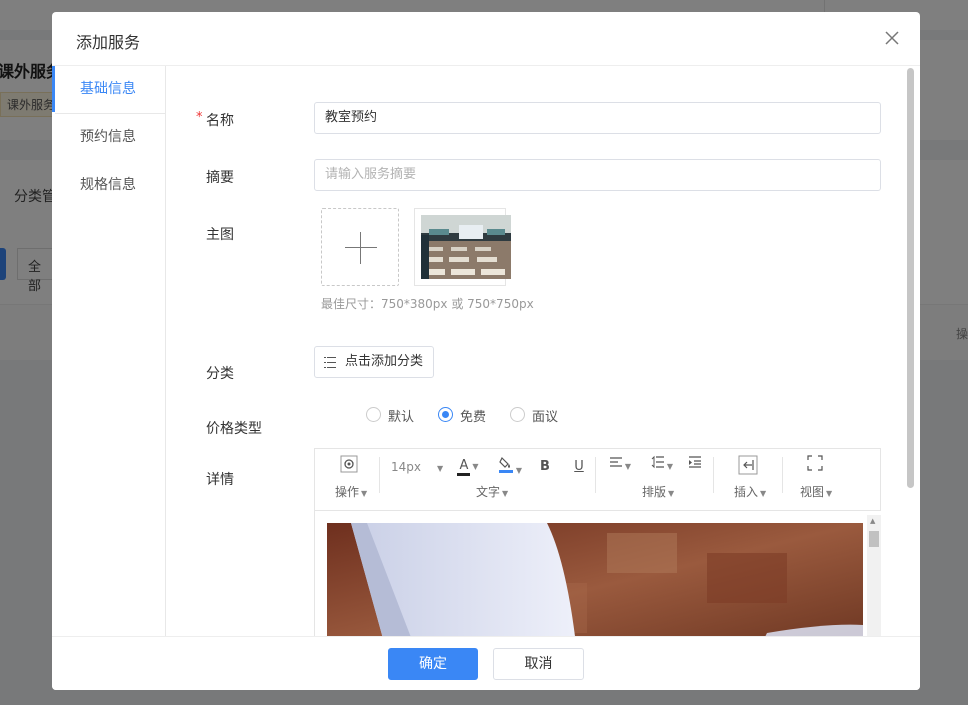 The width and height of the screenshot is (968, 705). I want to click on nav-item-basic-info: 基础信息, so click(109, 90).